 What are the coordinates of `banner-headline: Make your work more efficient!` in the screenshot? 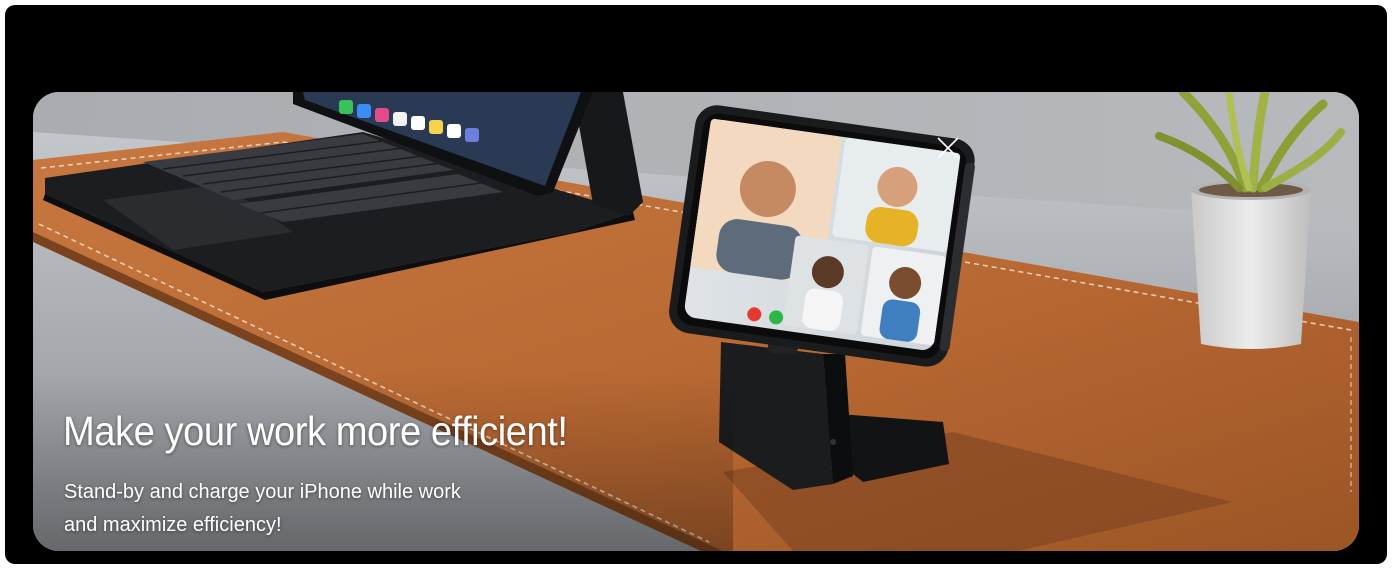 It's located at (315, 431).